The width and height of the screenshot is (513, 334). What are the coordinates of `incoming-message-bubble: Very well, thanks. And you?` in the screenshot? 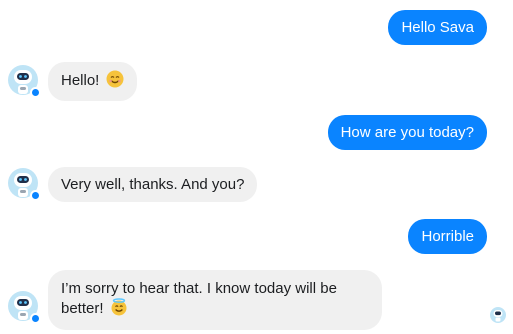 It's located at (153, 184).